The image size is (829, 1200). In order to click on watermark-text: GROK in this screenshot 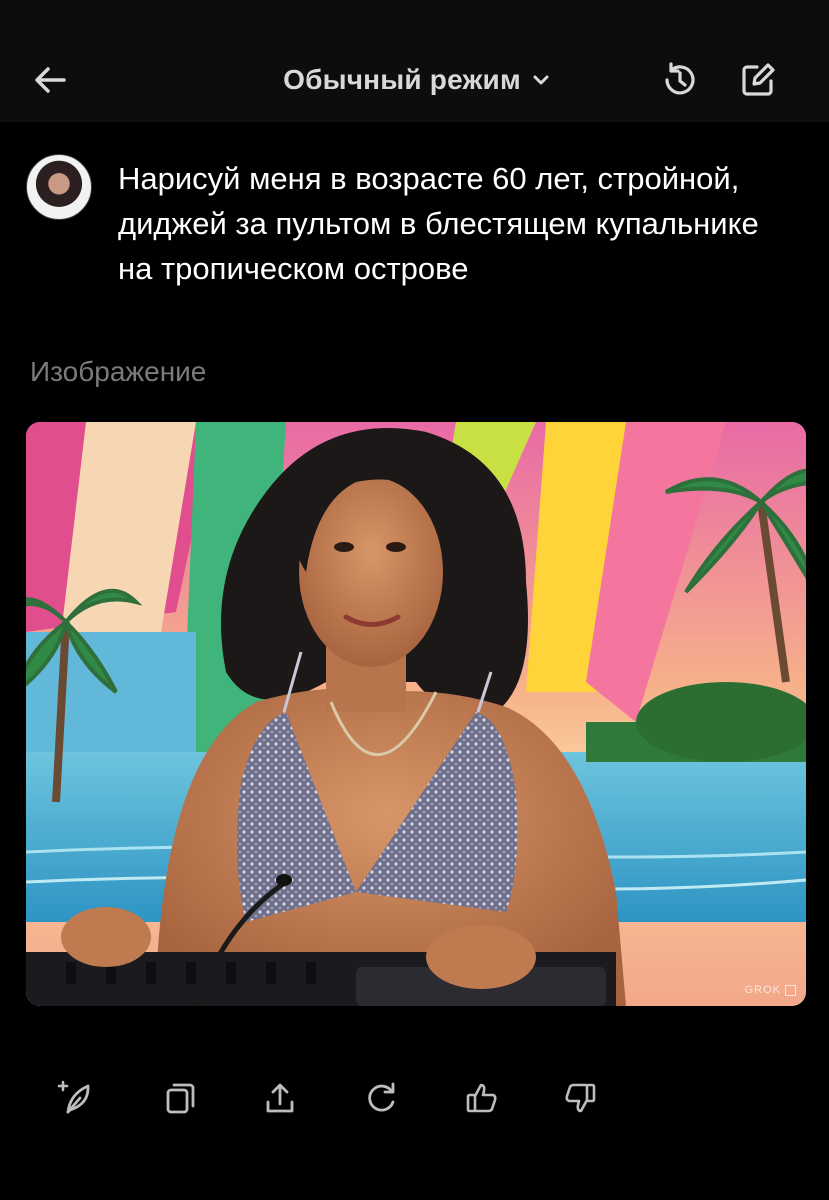, I will do `click(762, 990)`.